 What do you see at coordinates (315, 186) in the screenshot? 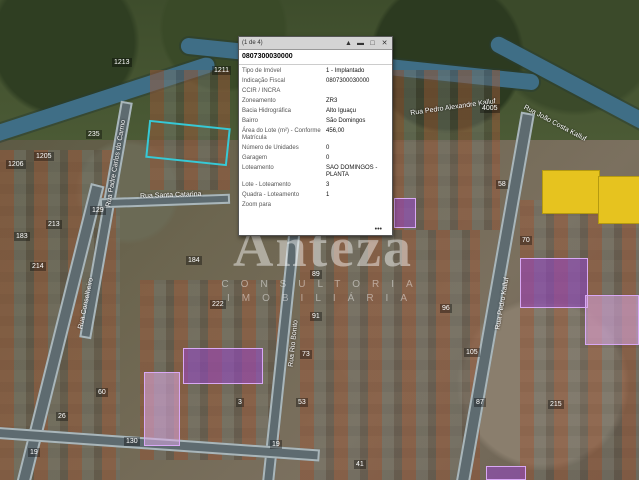
I see `popup-row: Lote - Loteamento 3` at bounding box center [315, 186].